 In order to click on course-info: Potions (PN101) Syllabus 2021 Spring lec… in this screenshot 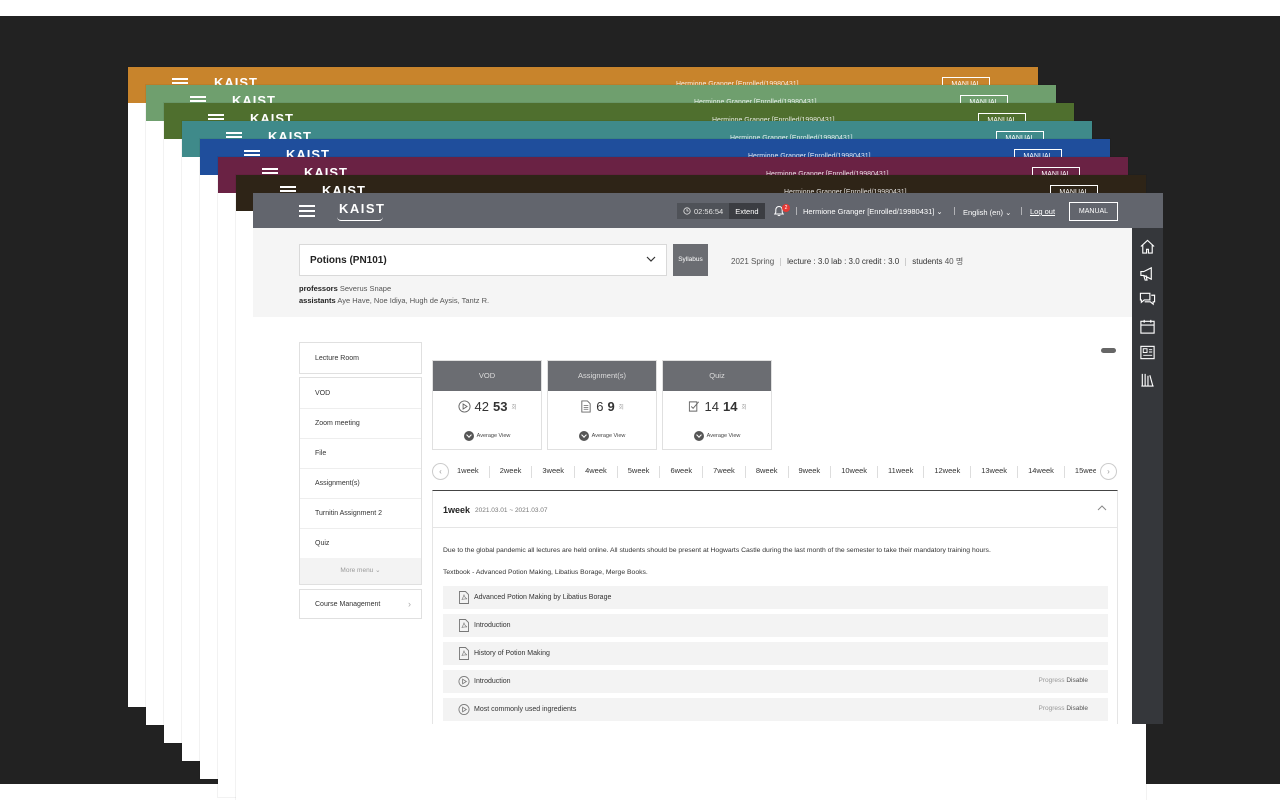, I will do `click(692, 272)`.